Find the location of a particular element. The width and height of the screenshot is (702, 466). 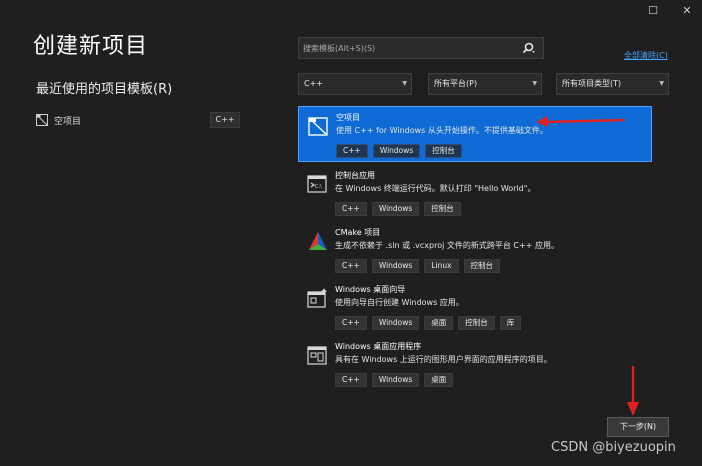

project-type-filter: 所有项目类型(T) ▼ is located at coordinates (612, 84).